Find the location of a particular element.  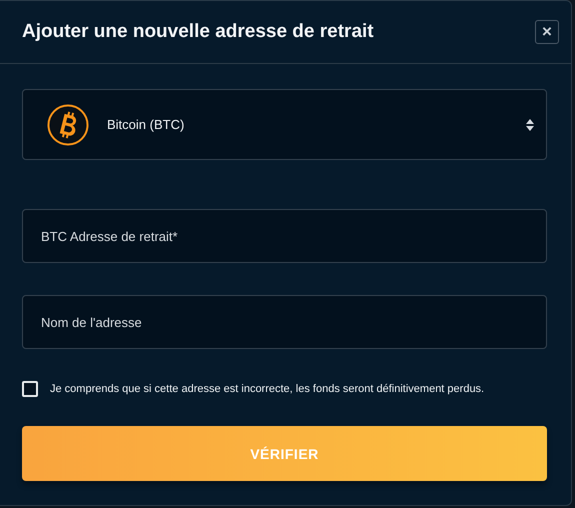

close-button: × is located at coordinates (547, 32).